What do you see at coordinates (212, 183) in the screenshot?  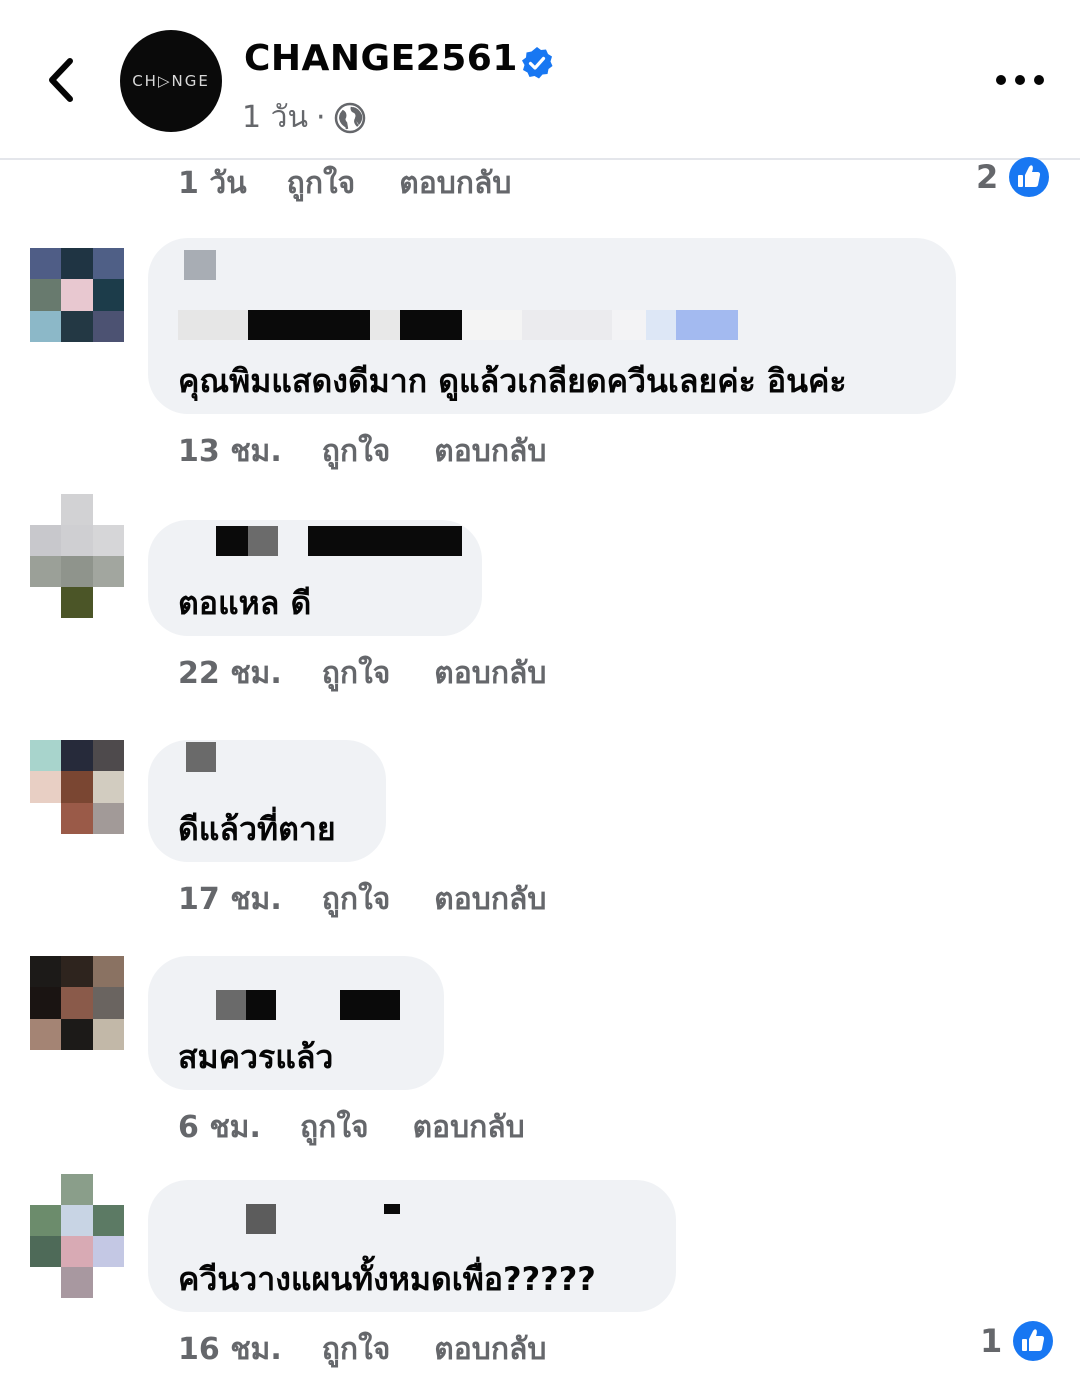 I see `comment-time: 1 วัน` at bounding box center [212, 183].